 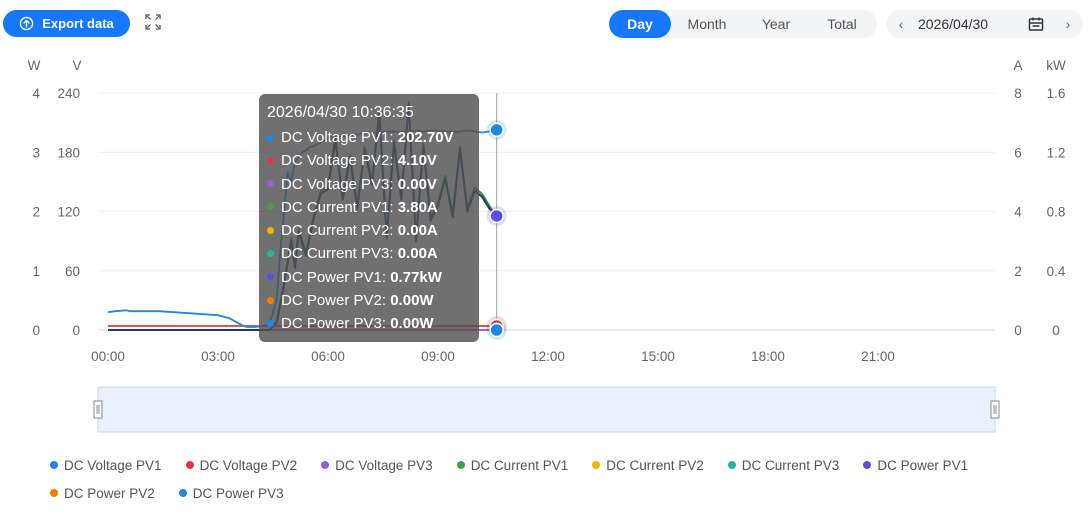 What do you see at coordinates (1017, 65) in the screenshot?
I see `axis-unit-a: A` at bounding box center [1017, 65].